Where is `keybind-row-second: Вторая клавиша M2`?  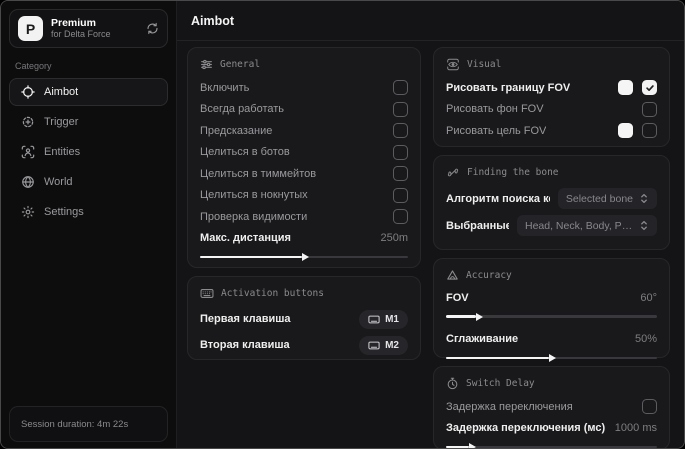
keybind-row-second: Вторая клавиша M2 is located at coordinates (304, 345).